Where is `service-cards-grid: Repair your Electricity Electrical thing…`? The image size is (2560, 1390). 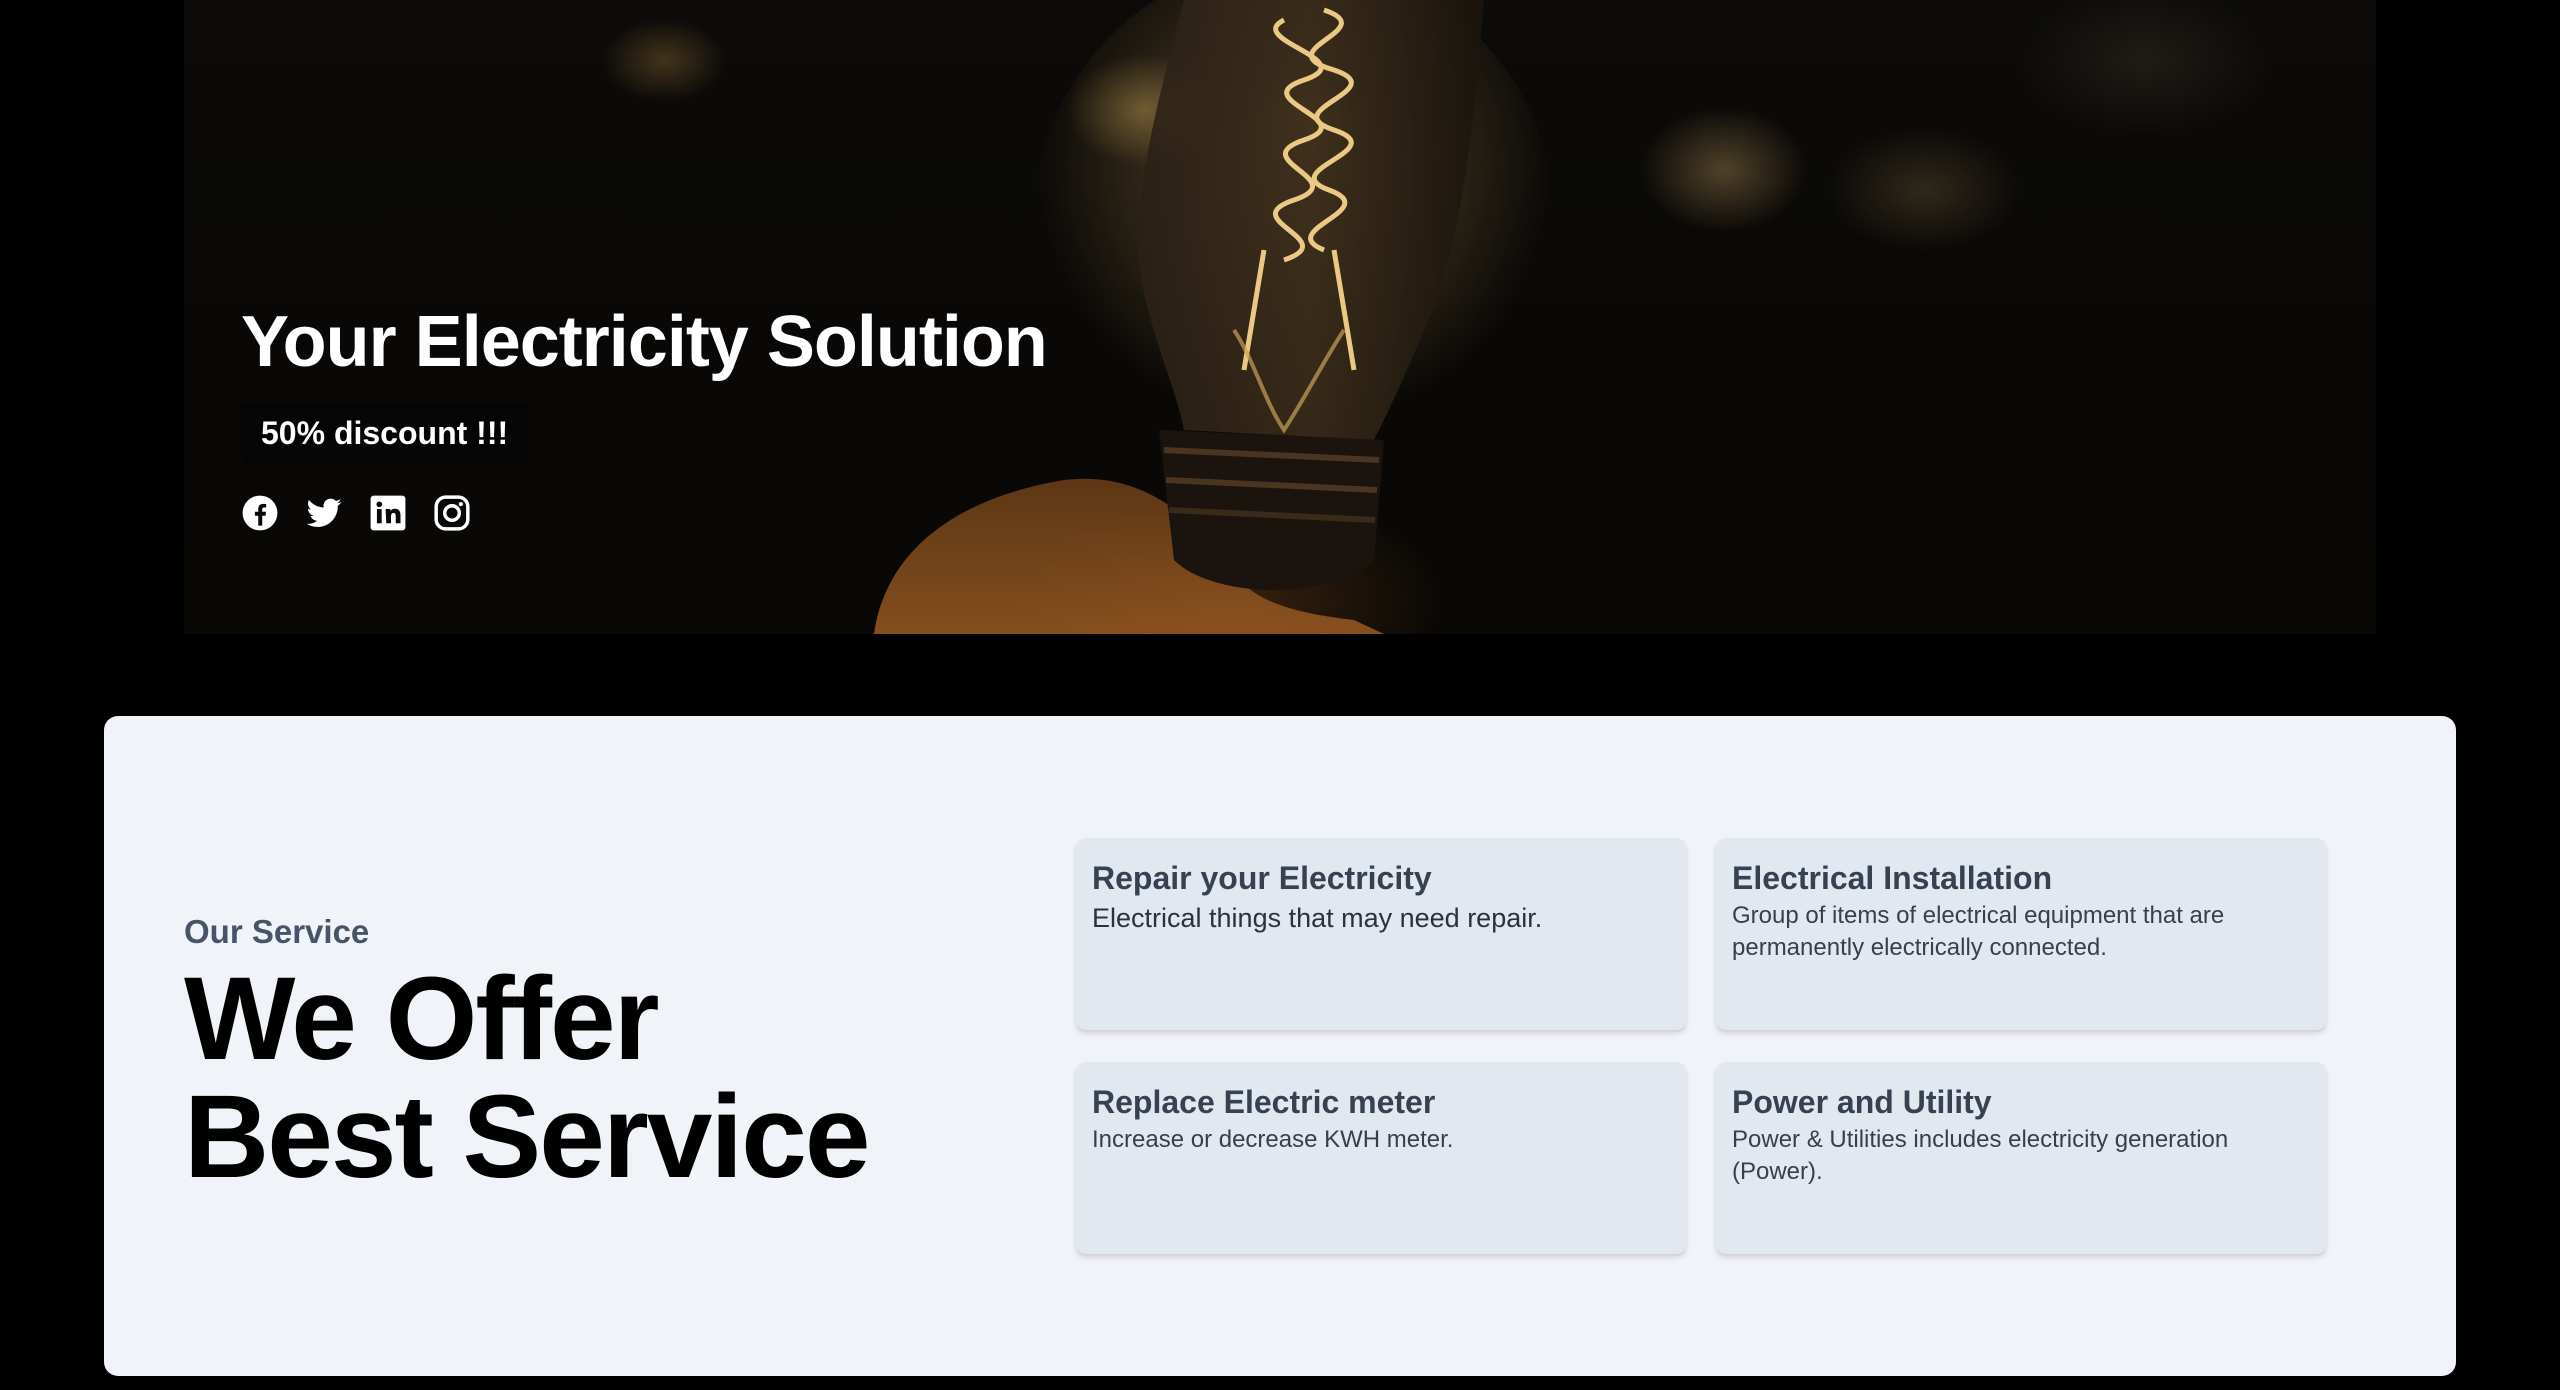 service-cards-grid: Repair your Electricity Electrical thing… is located at coordinates (1701, 1046).